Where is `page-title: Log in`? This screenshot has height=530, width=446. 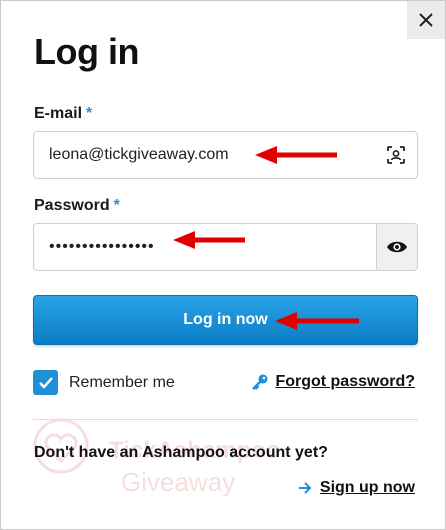 page-title: Log in is located at coordinates (86, 51).